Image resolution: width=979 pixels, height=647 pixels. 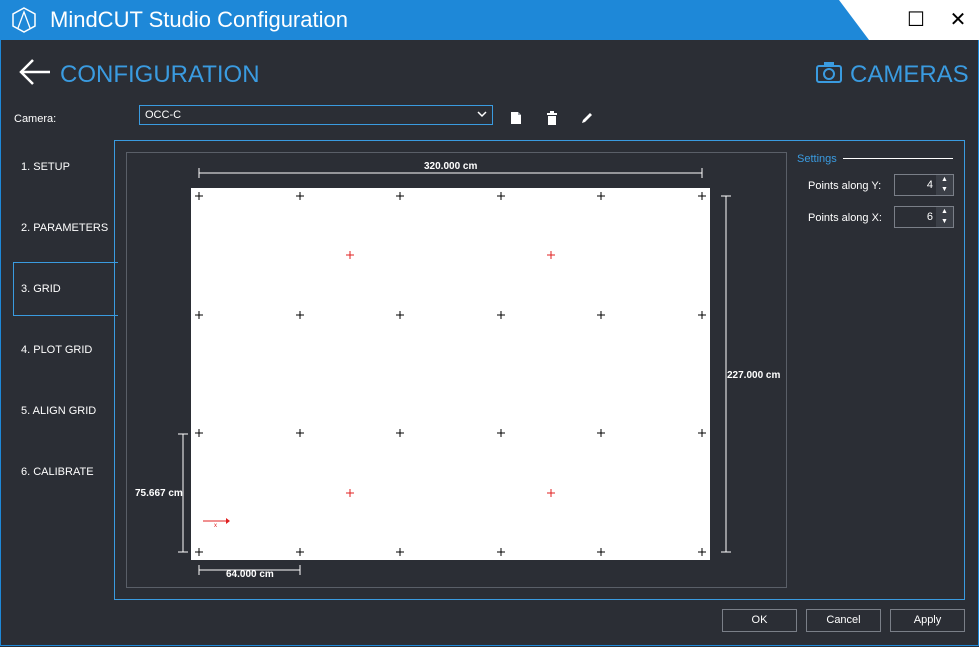 I want to click on points-x-down-icon: ▼, so click(x=944, y=222).